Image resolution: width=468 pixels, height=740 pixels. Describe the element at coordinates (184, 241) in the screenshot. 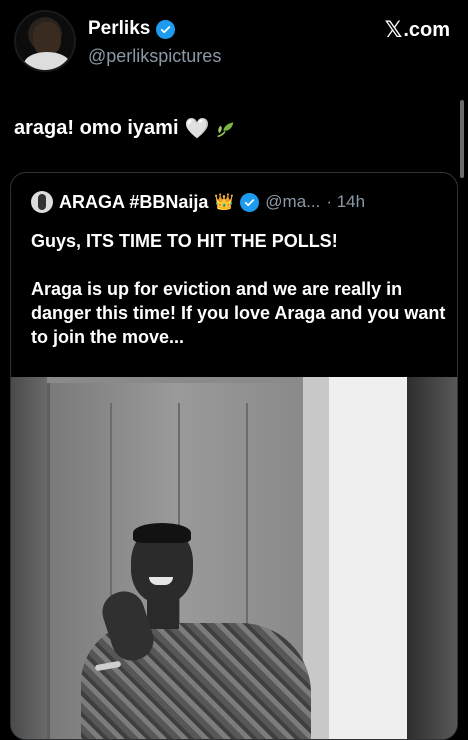

I see `quoted-paragraph-1: Guys, ITS TIME TO HIT THE POLLS!` at that location.